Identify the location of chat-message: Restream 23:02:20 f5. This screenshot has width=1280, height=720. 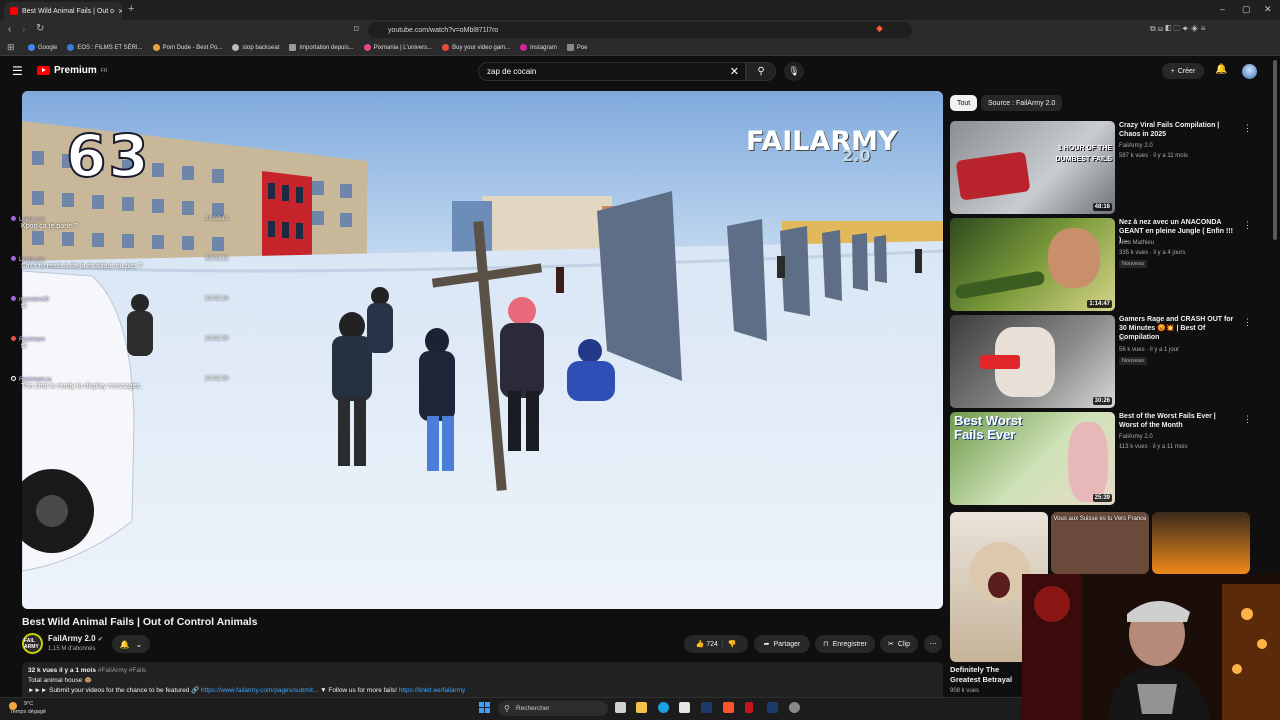
(119, 343).